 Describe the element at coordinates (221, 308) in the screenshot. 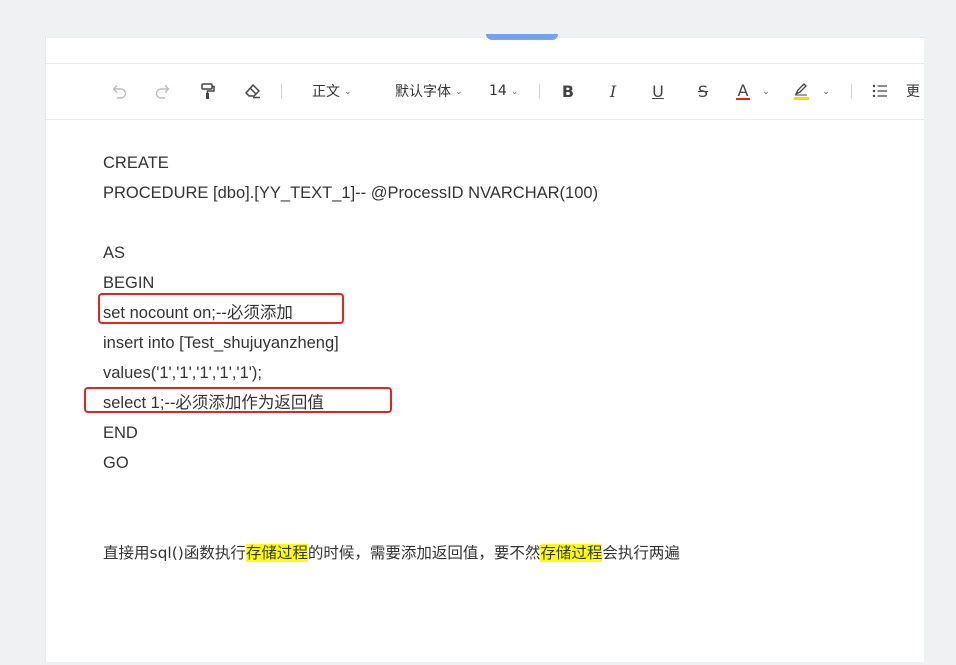

I see `annotation-box-set-nocount` at that location.